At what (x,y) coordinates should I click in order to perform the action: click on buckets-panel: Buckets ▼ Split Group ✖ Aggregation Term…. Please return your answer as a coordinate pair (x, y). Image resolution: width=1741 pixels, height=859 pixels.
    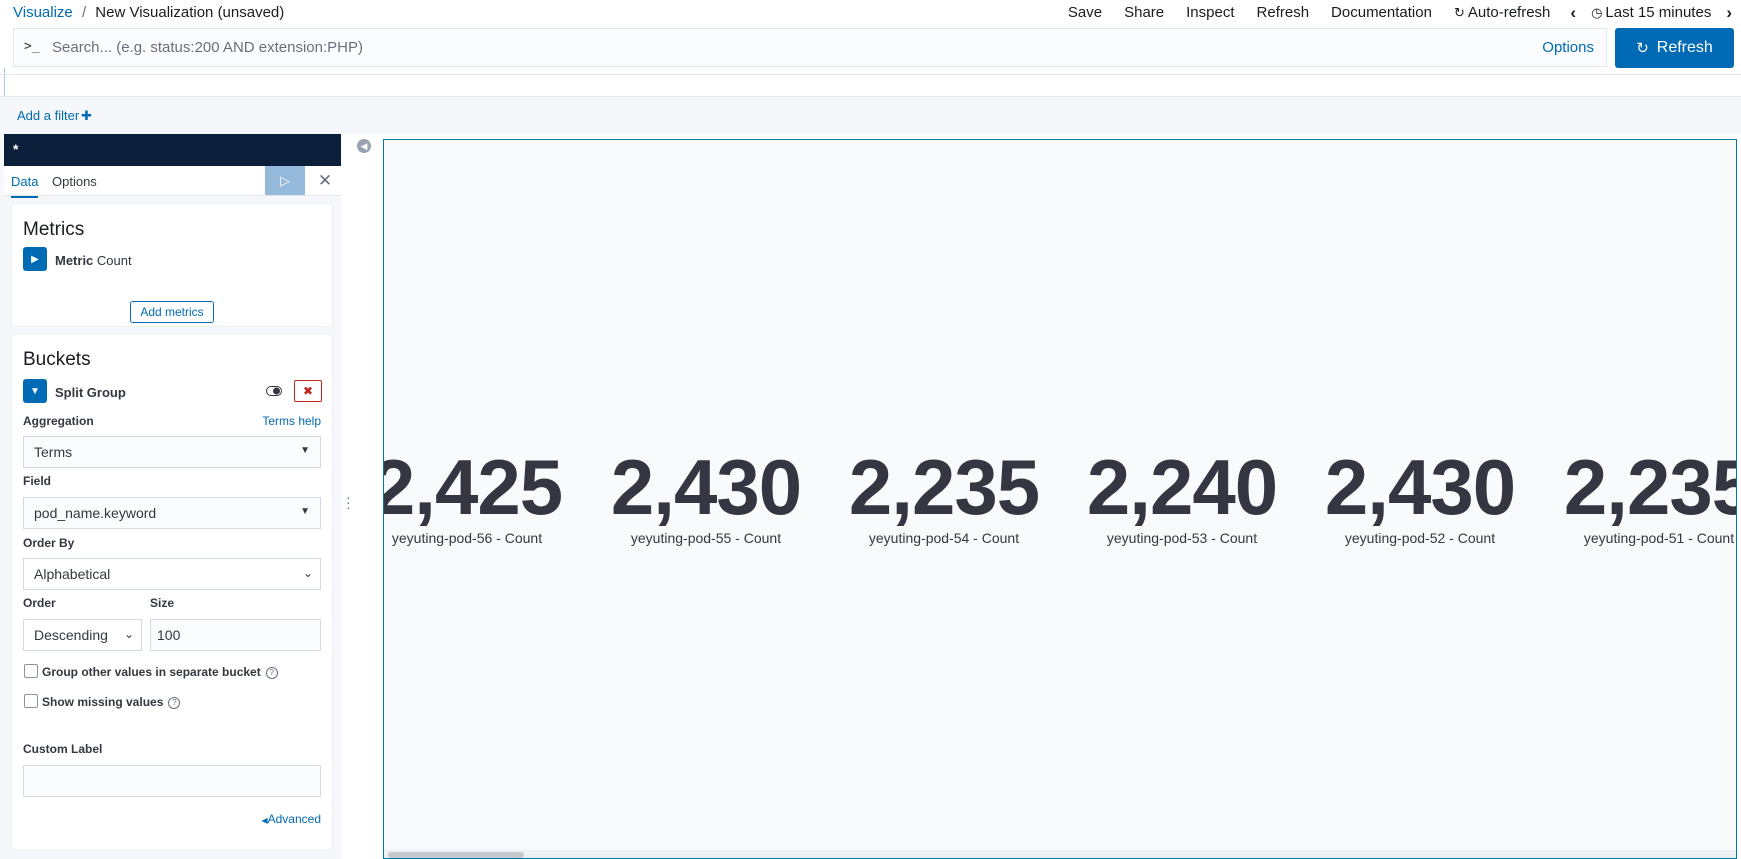
    Looking at the image, I should click on (172, 592).